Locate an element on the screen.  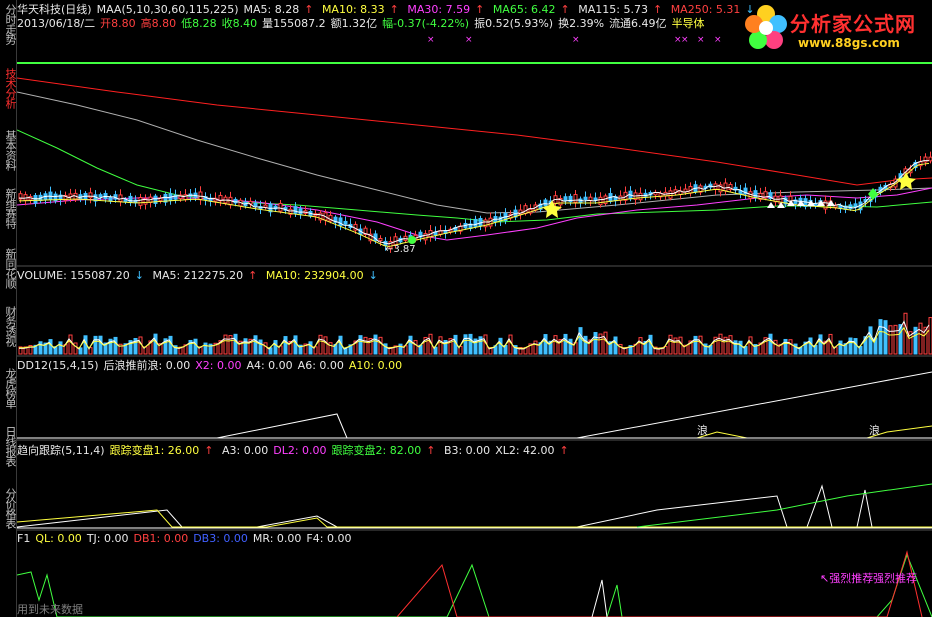
trend-xl2: XL2: 42.00 is located at coordinates (525, 450).